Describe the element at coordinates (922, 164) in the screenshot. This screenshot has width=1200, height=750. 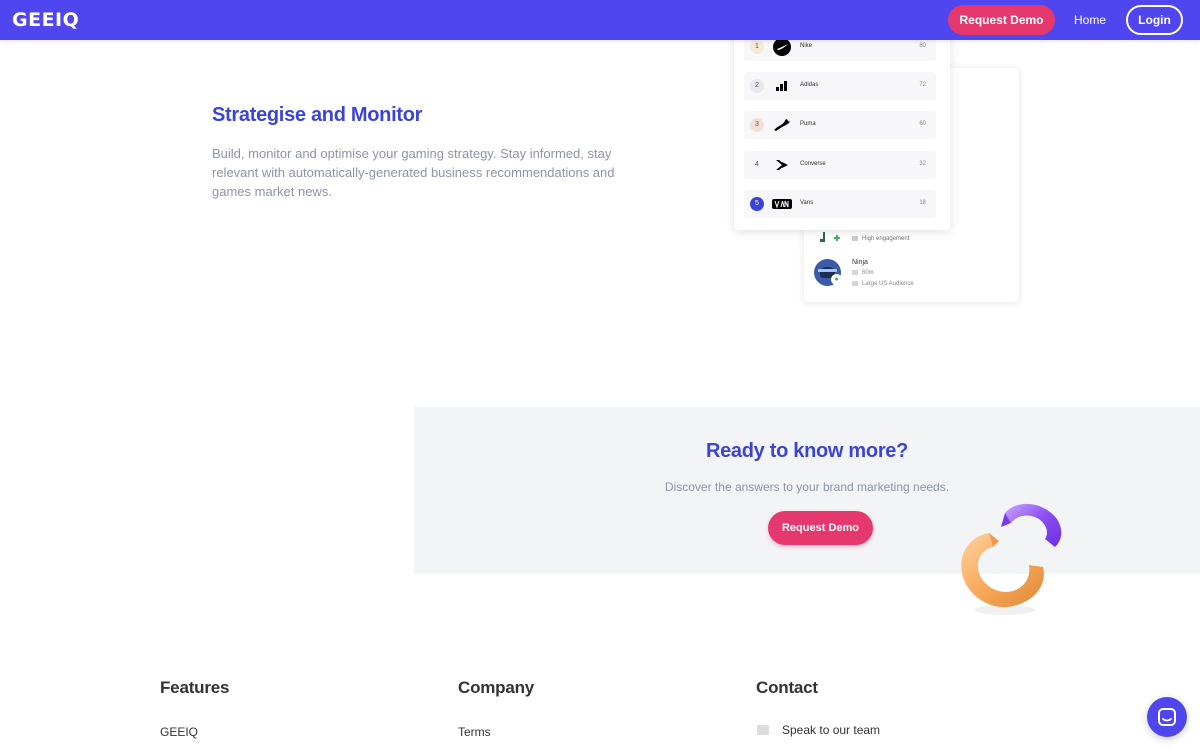
I see `brand-score: 32` at that location.